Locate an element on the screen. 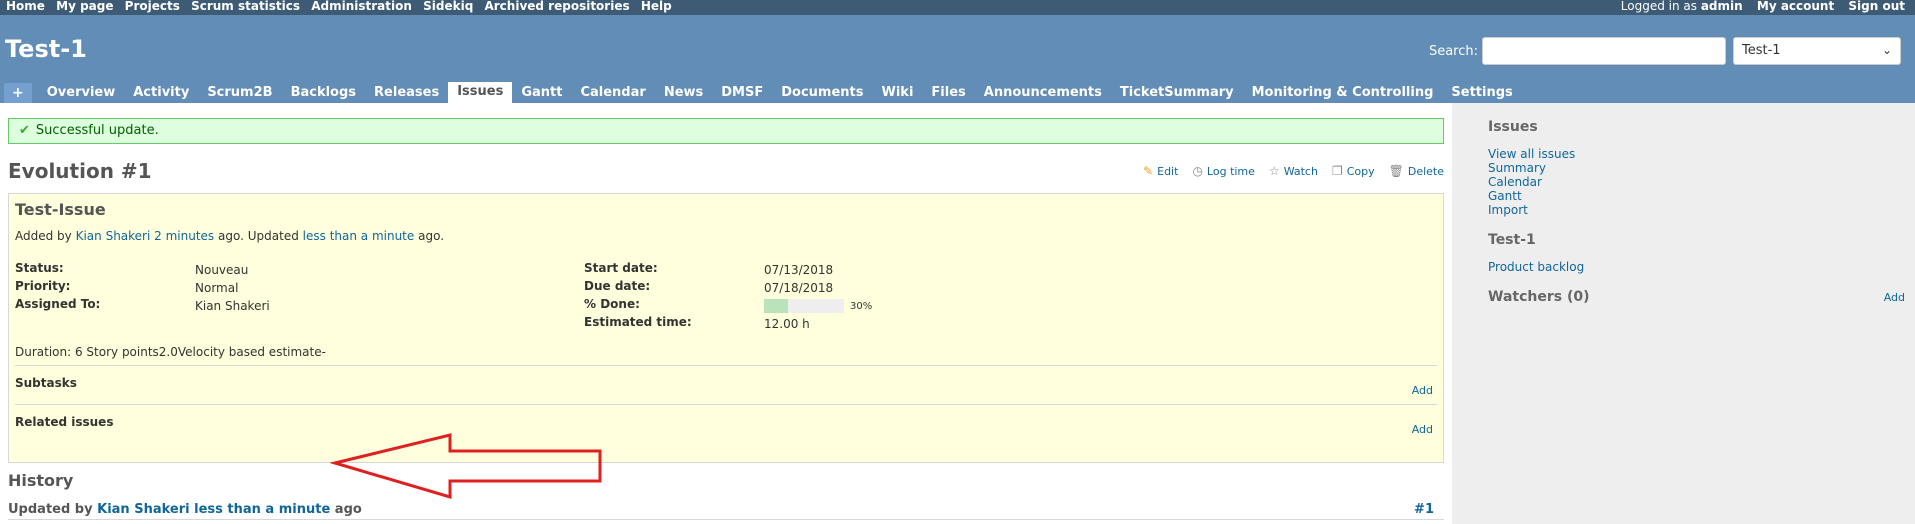 The image size is (1915, 524). search-label: Search: is located at coordinates (1453, 51).